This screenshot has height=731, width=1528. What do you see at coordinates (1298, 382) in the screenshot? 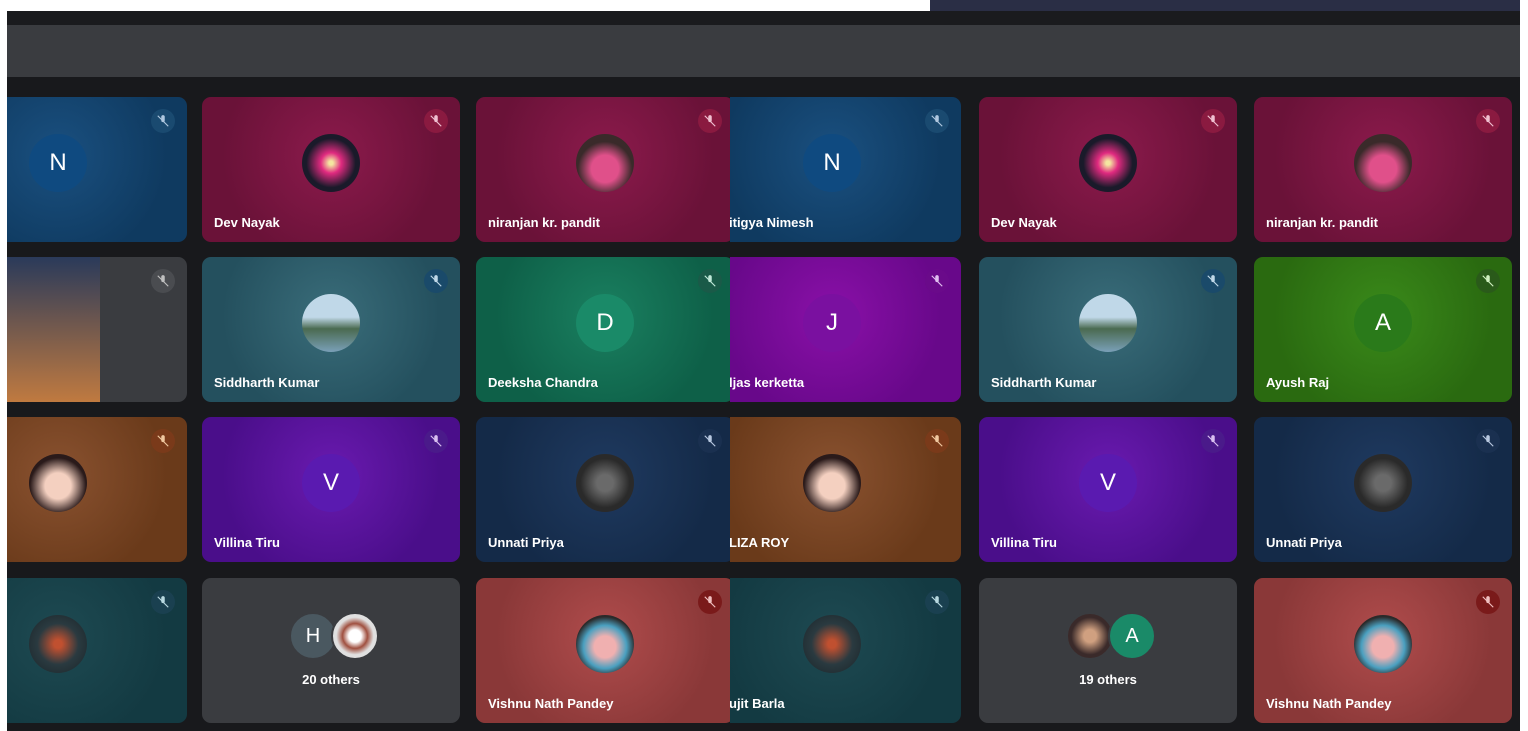
I see `participant-name: Ayush Raj` at bounding box center [1298, 382].